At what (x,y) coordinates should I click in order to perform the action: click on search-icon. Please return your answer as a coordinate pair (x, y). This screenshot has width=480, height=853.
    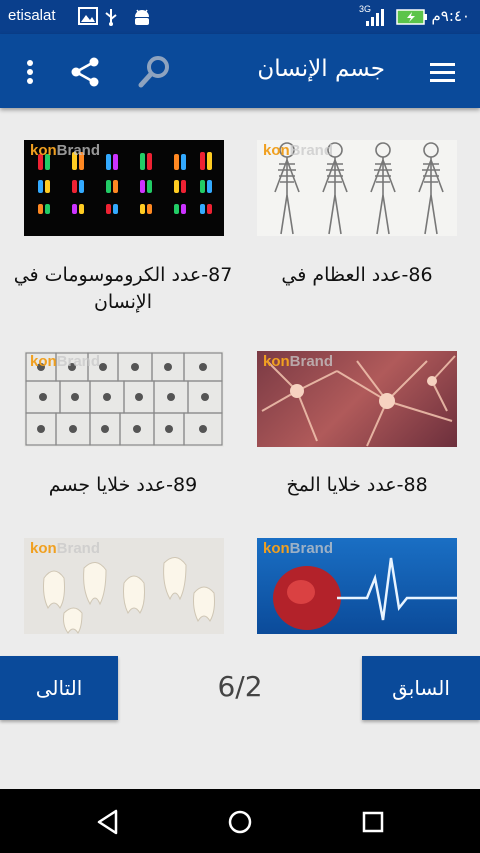
    Looking at the image, I should click on (154, 72).